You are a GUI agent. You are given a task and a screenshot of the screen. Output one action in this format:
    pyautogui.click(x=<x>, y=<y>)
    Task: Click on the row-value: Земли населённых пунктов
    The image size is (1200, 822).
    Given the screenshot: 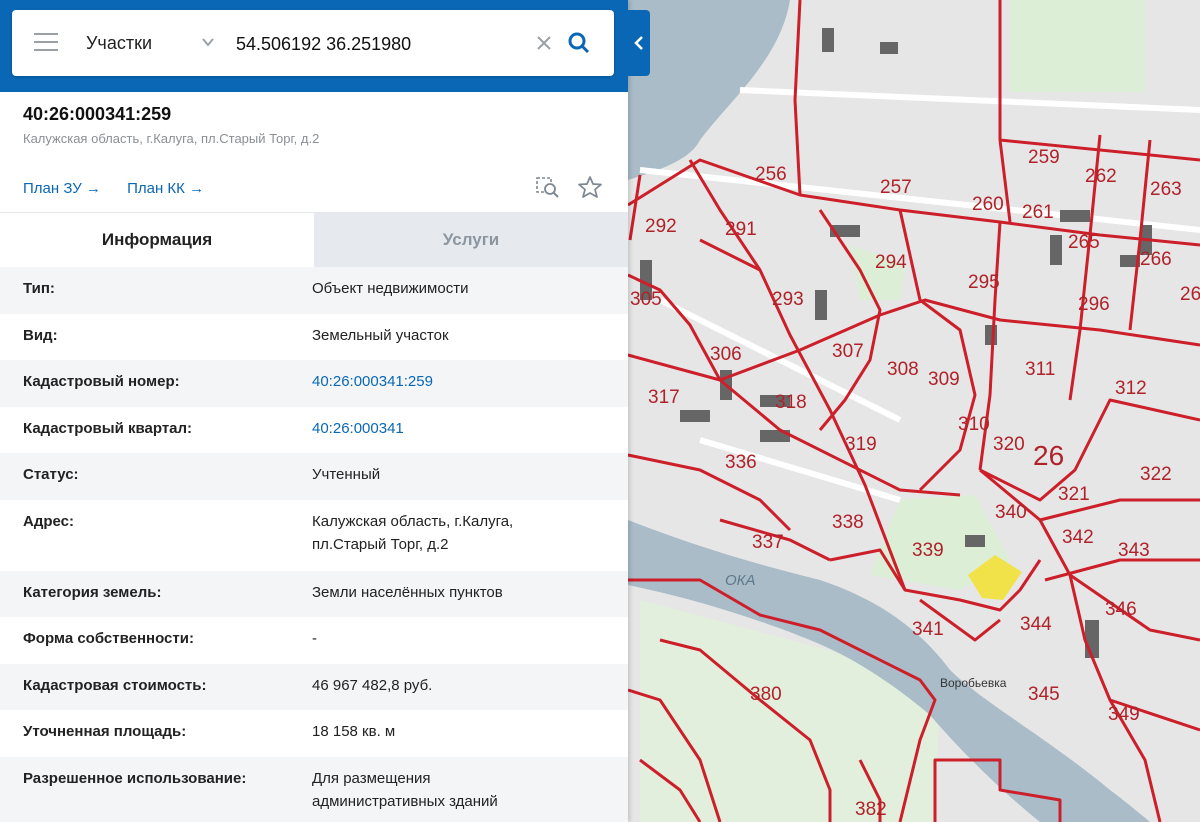 What is the action you would take?
    pyautogui.click(x=407, y=592)
    